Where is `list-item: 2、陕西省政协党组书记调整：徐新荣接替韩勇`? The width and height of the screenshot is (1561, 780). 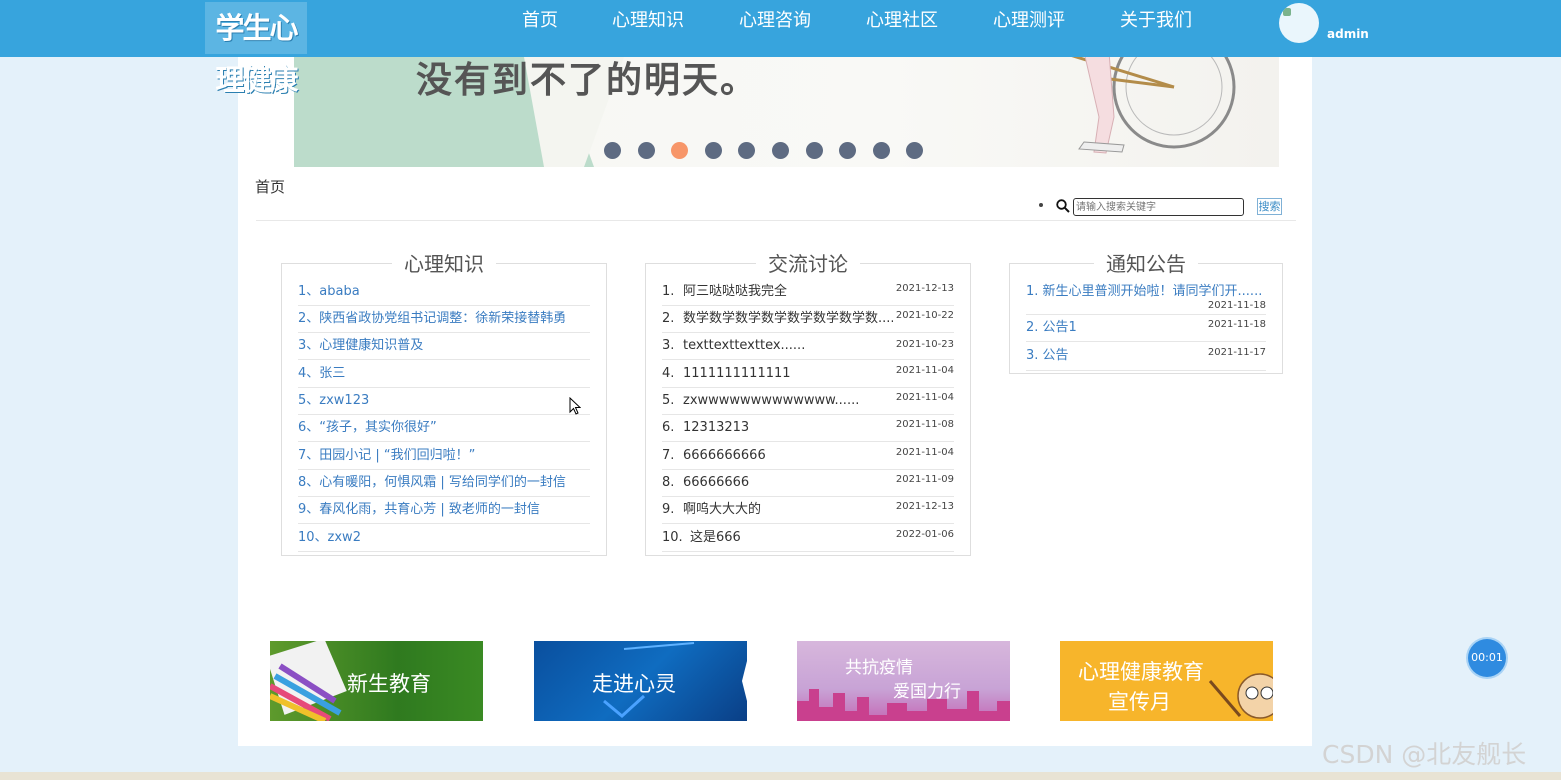 list-item: 2、陕西省政协党组书记调整：徐新荣接替韩勇 is located at coordinates (444, 319).